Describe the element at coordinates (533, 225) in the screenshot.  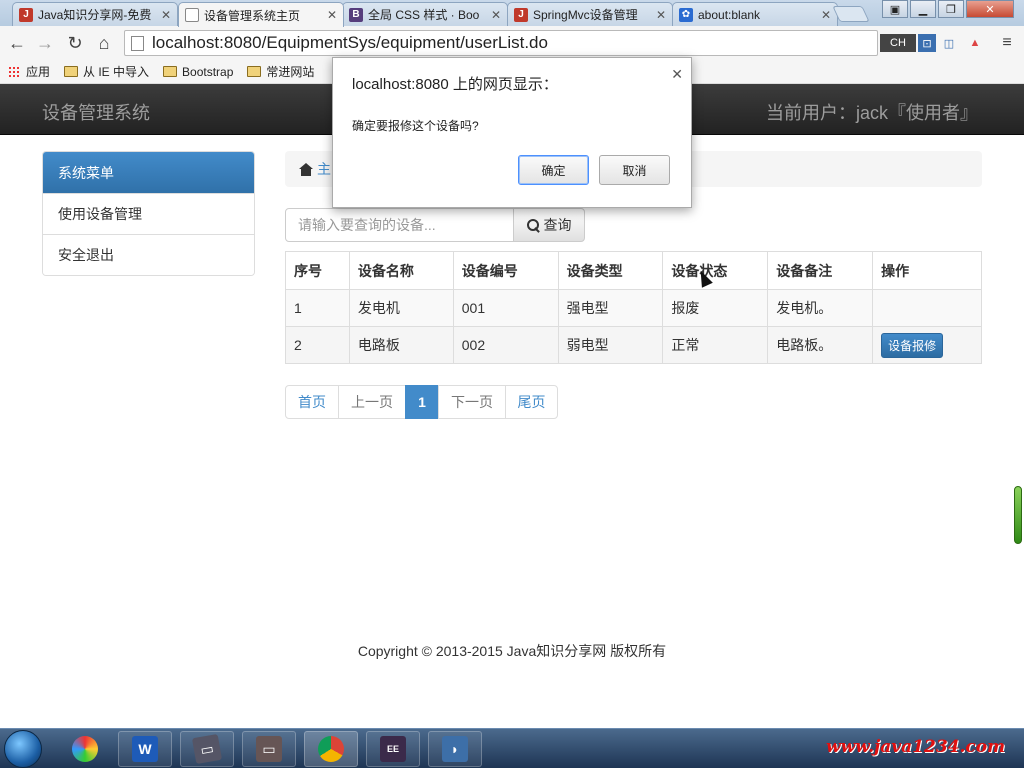
I see `search-icon` at that location.